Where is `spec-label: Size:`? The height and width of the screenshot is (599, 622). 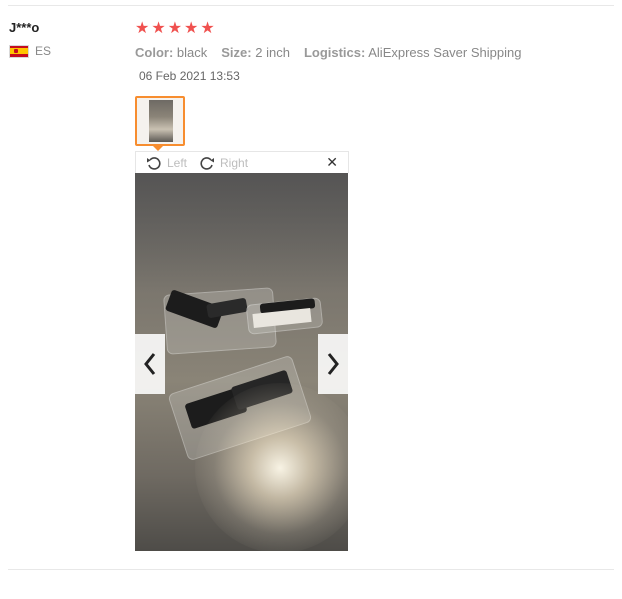
spec-label: Size: is located at coordinates (236, 52).